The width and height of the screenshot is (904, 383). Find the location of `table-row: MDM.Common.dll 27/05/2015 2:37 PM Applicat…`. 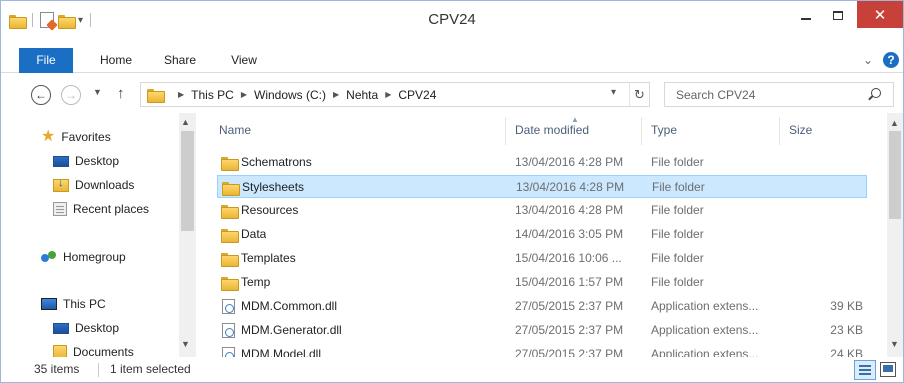

table-row: MDM.Common.dll 27/05/2015 2:37 PM Applicat… is located at coordinates (542, 306).